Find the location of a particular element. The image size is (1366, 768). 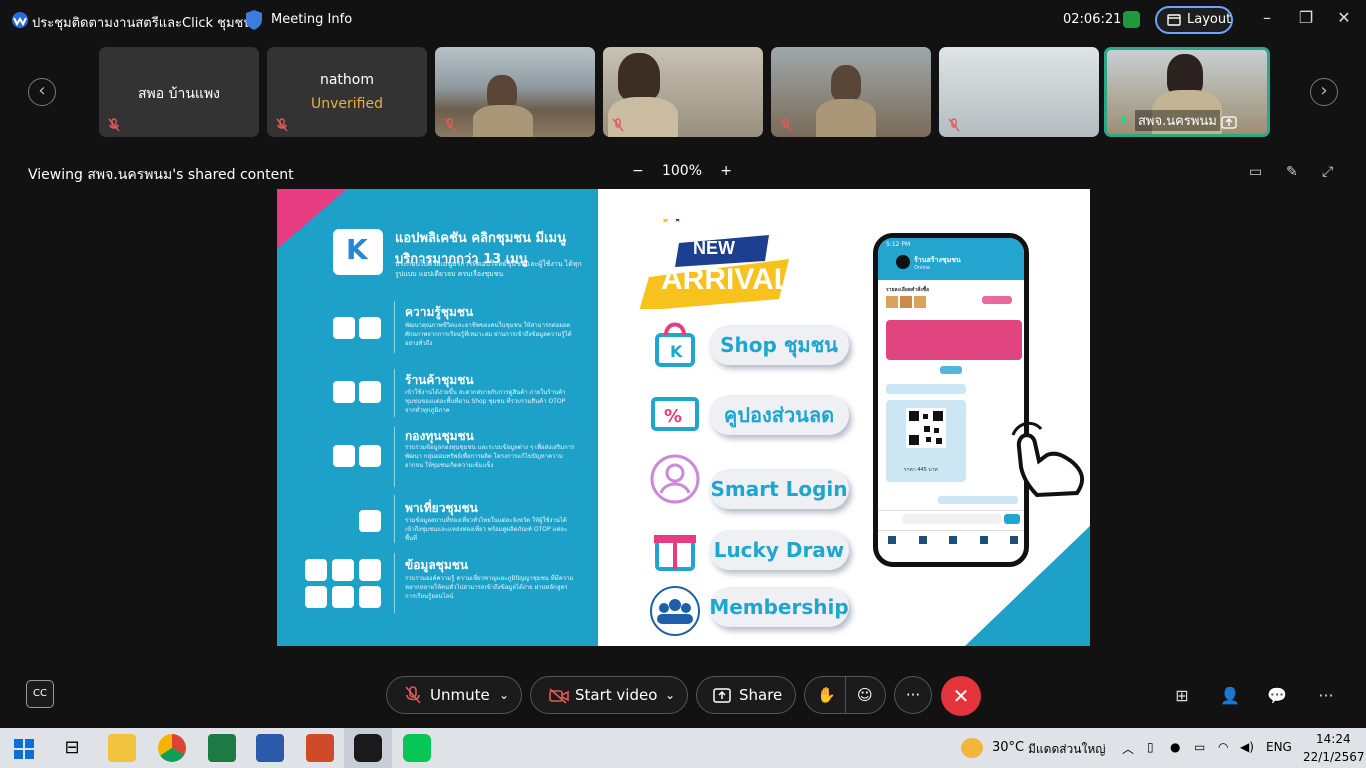

participant-tile: สพอ บ้านแพง is located at coordinates (179, 92).